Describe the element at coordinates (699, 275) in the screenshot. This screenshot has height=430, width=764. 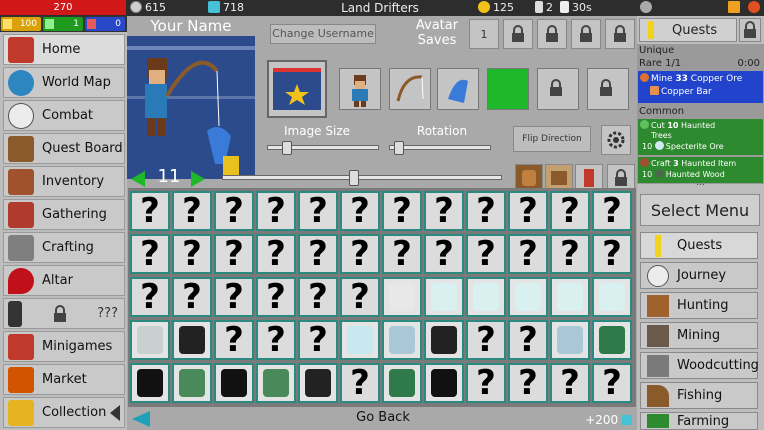
I see `menu-journey: Journey` at that location.